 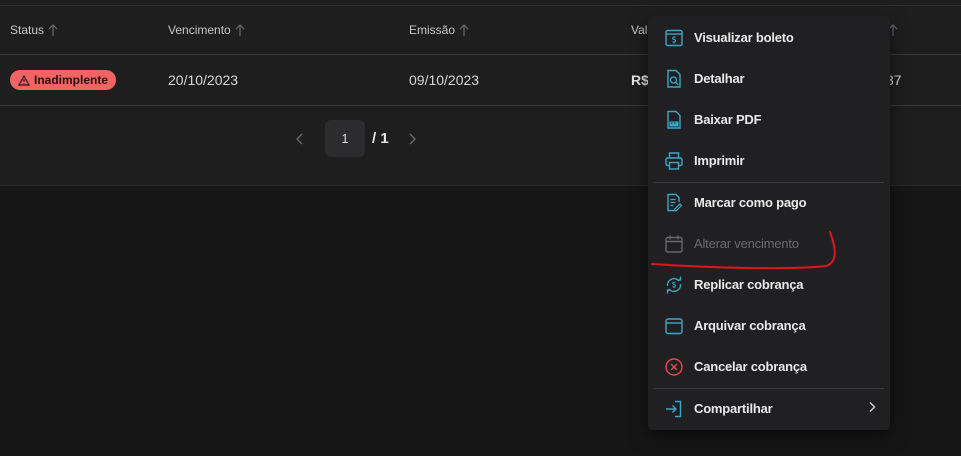 I want to click on prev-page-button, so click(x=300, y=138).